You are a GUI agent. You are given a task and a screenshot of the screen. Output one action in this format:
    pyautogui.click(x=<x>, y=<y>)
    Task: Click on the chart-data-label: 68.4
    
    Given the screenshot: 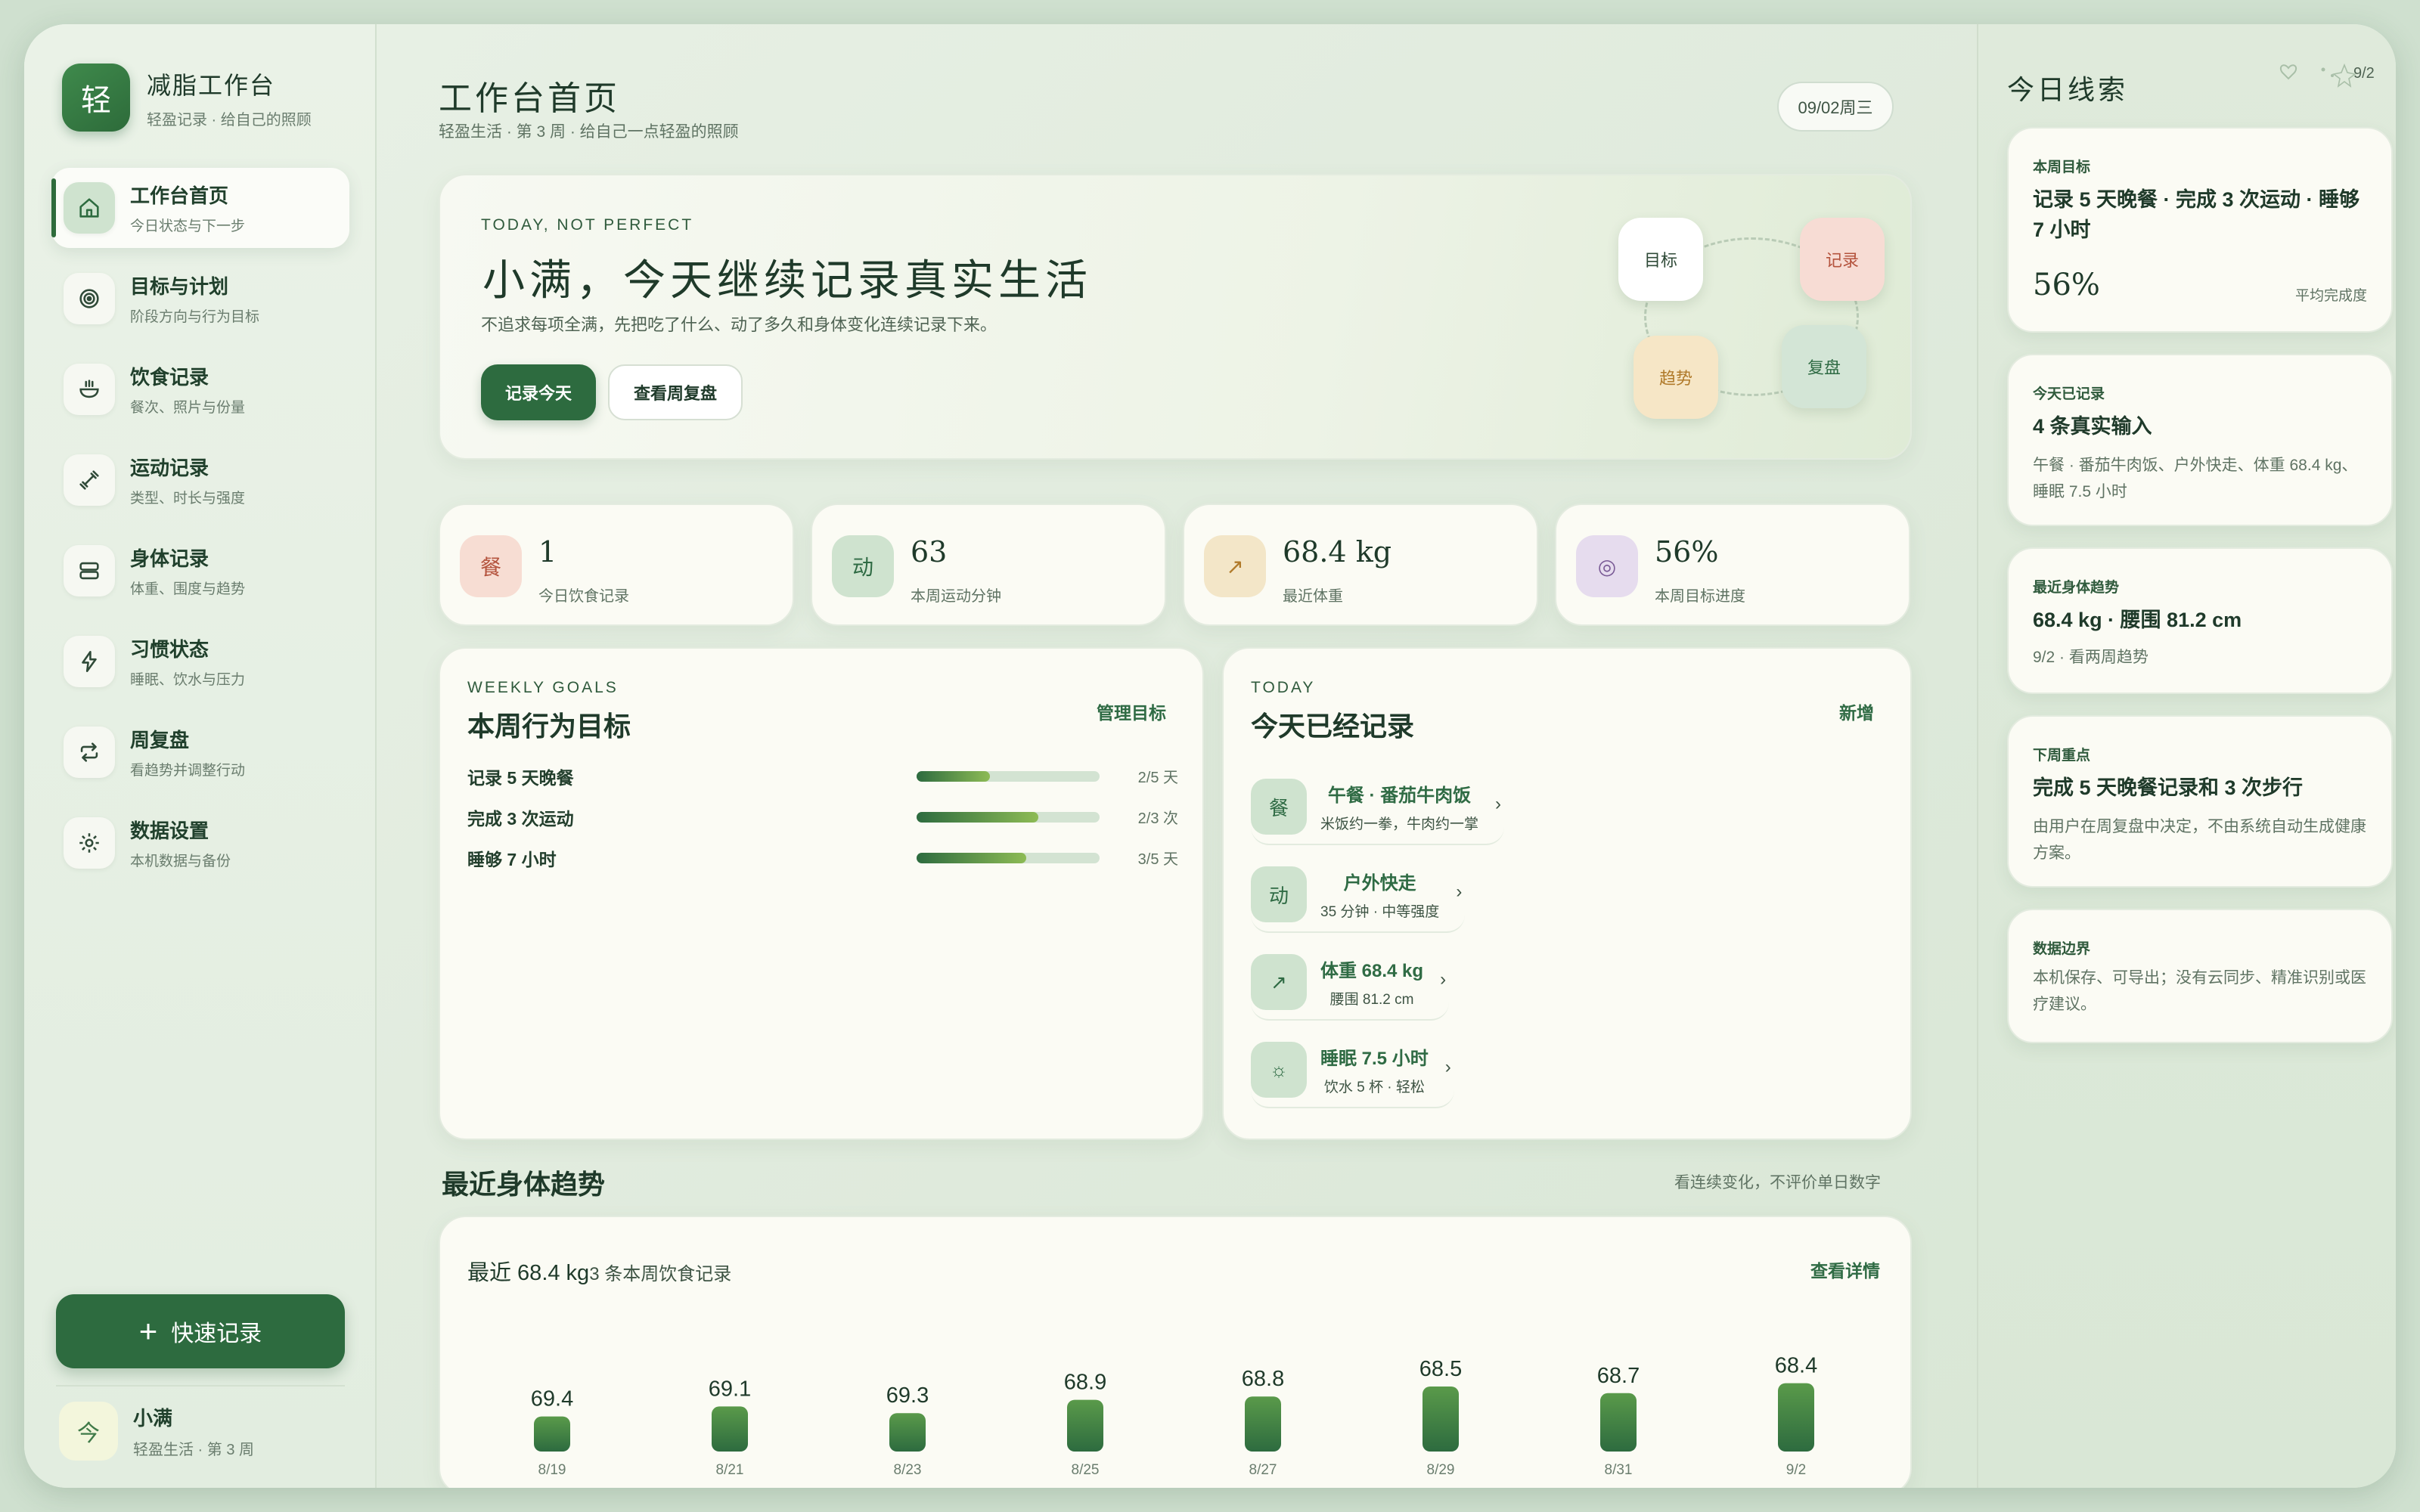 What is the action you would take?
    pyautogui.click(x=1796, y=1366)
    